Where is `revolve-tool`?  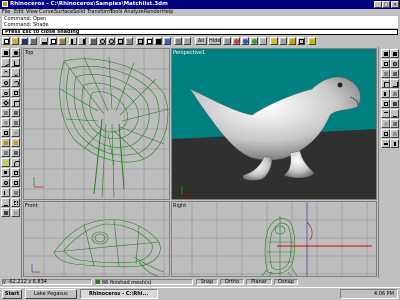 revolve-tool is located at coordinates (5, 122).